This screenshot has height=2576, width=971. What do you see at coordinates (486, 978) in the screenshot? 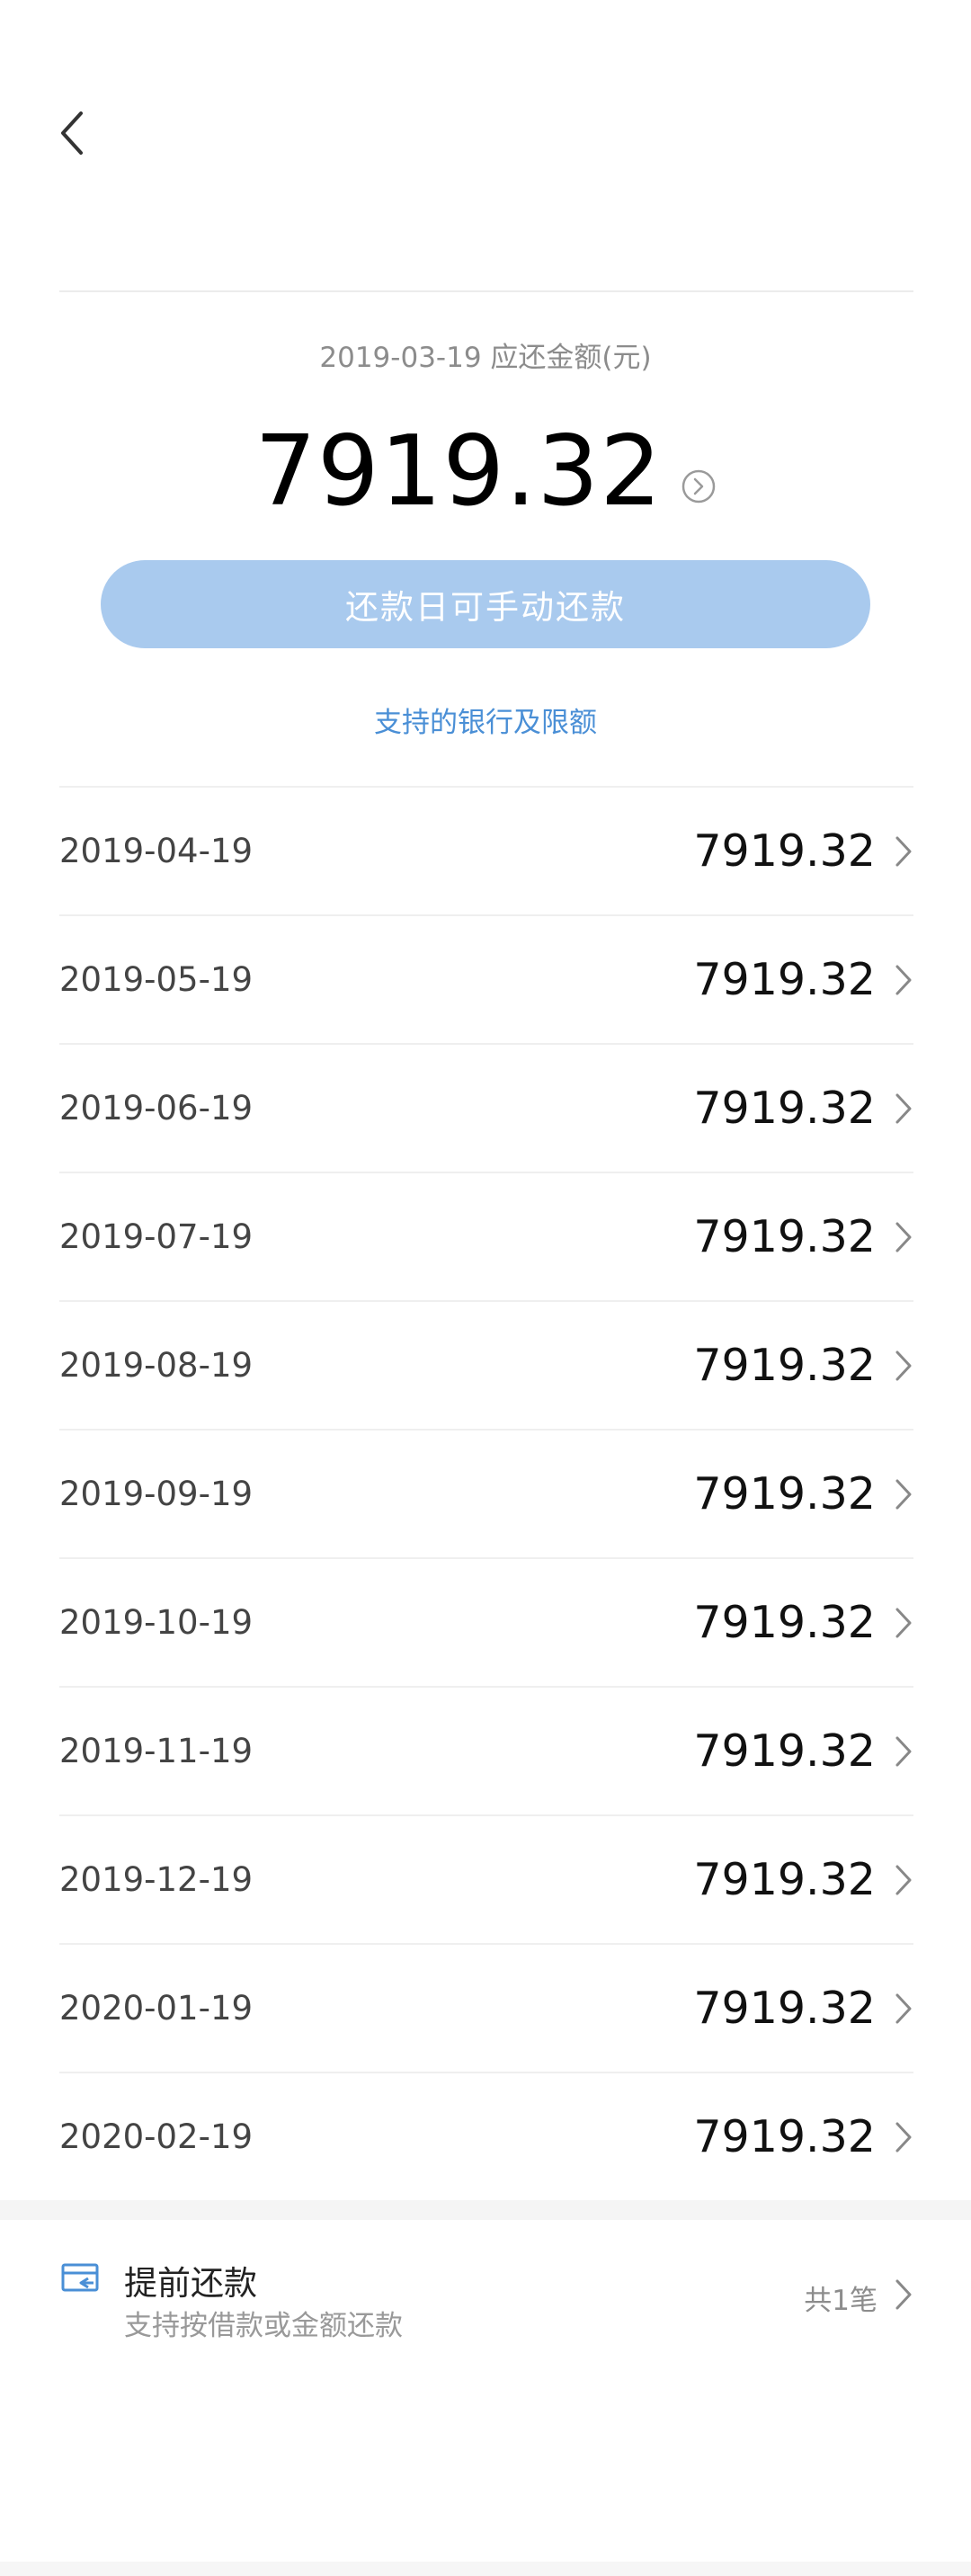
I see `schedule-row: 2019-05-19 7919.32` at bounding box center [486, 978].